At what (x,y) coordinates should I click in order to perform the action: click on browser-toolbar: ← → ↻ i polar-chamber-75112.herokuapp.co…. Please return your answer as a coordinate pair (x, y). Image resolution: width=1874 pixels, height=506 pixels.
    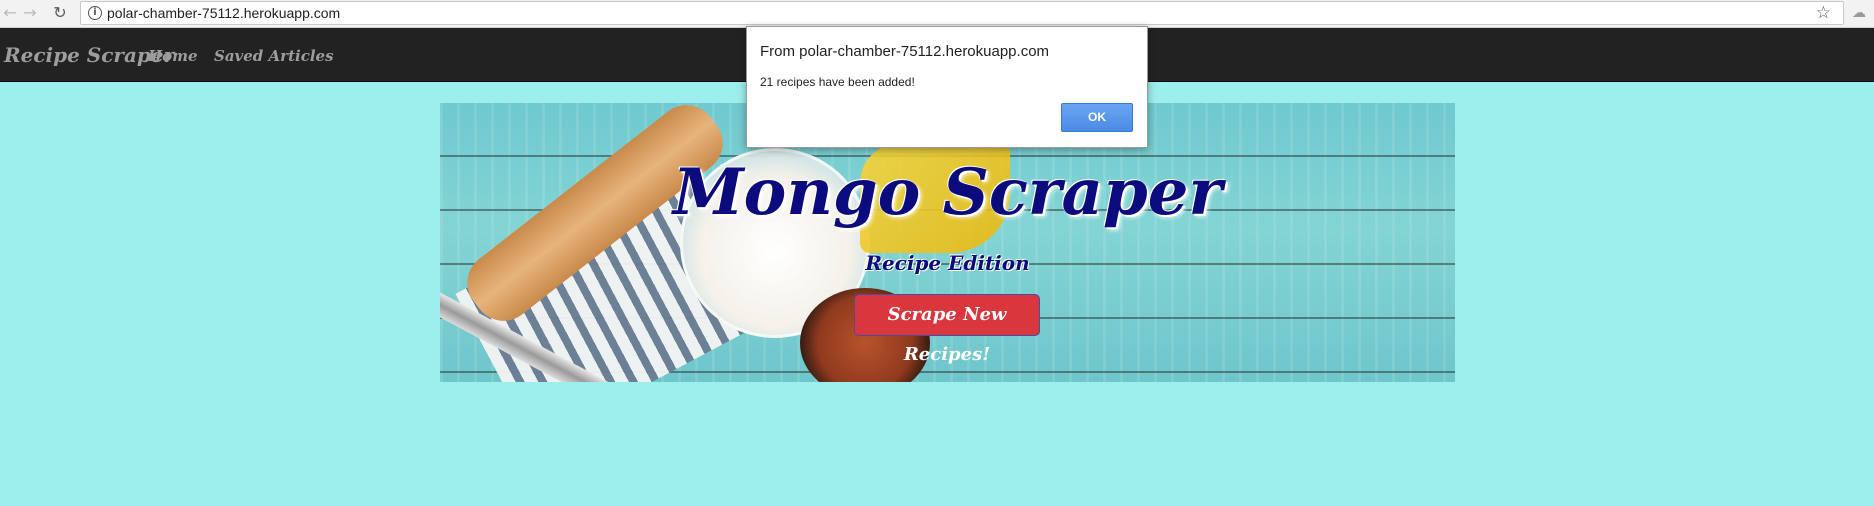
    Looking at the image, I should click on (937, 14).